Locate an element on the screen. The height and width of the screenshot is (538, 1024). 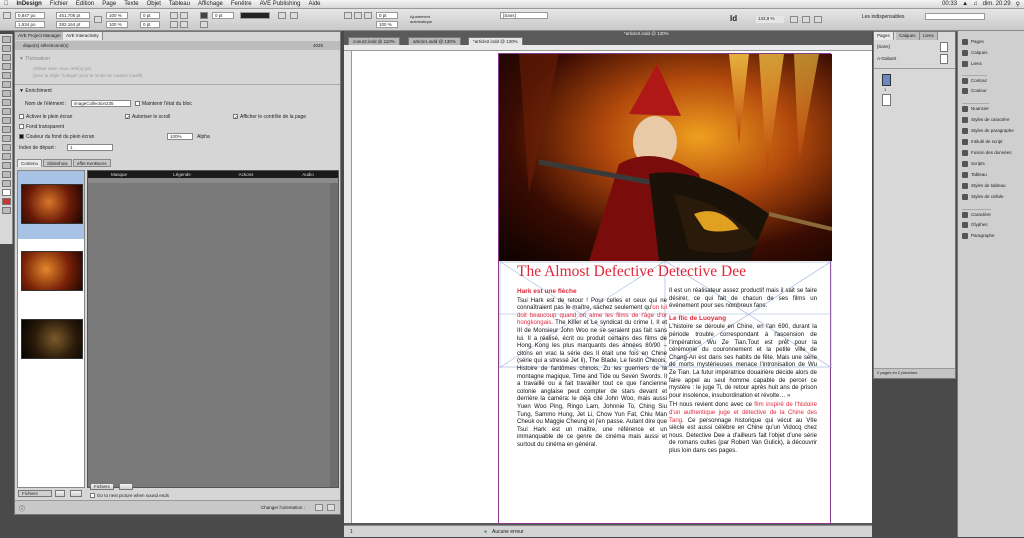
menu-app: InDesign is located at coordinates (29, 4).